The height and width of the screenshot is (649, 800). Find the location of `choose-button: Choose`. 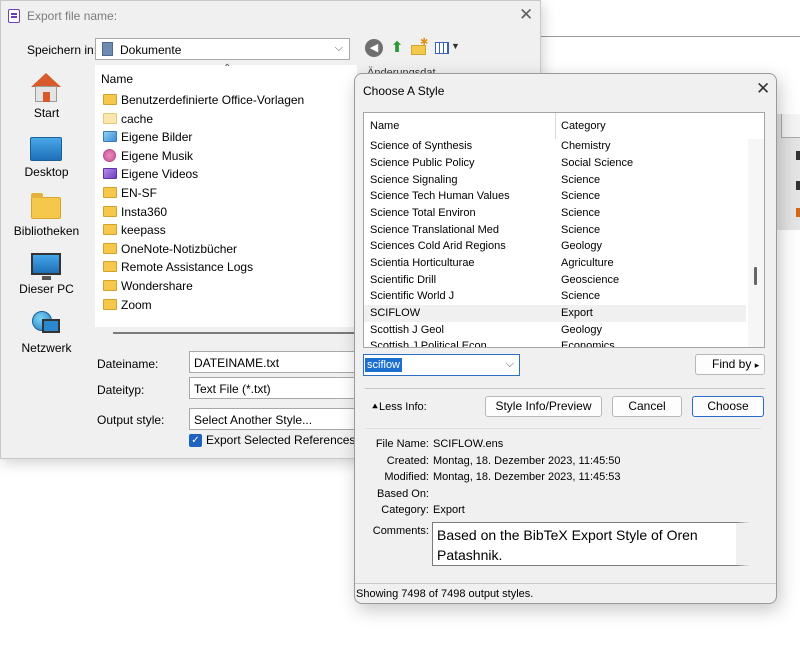

choose-button: Choose is located at coordinates (728, 406).